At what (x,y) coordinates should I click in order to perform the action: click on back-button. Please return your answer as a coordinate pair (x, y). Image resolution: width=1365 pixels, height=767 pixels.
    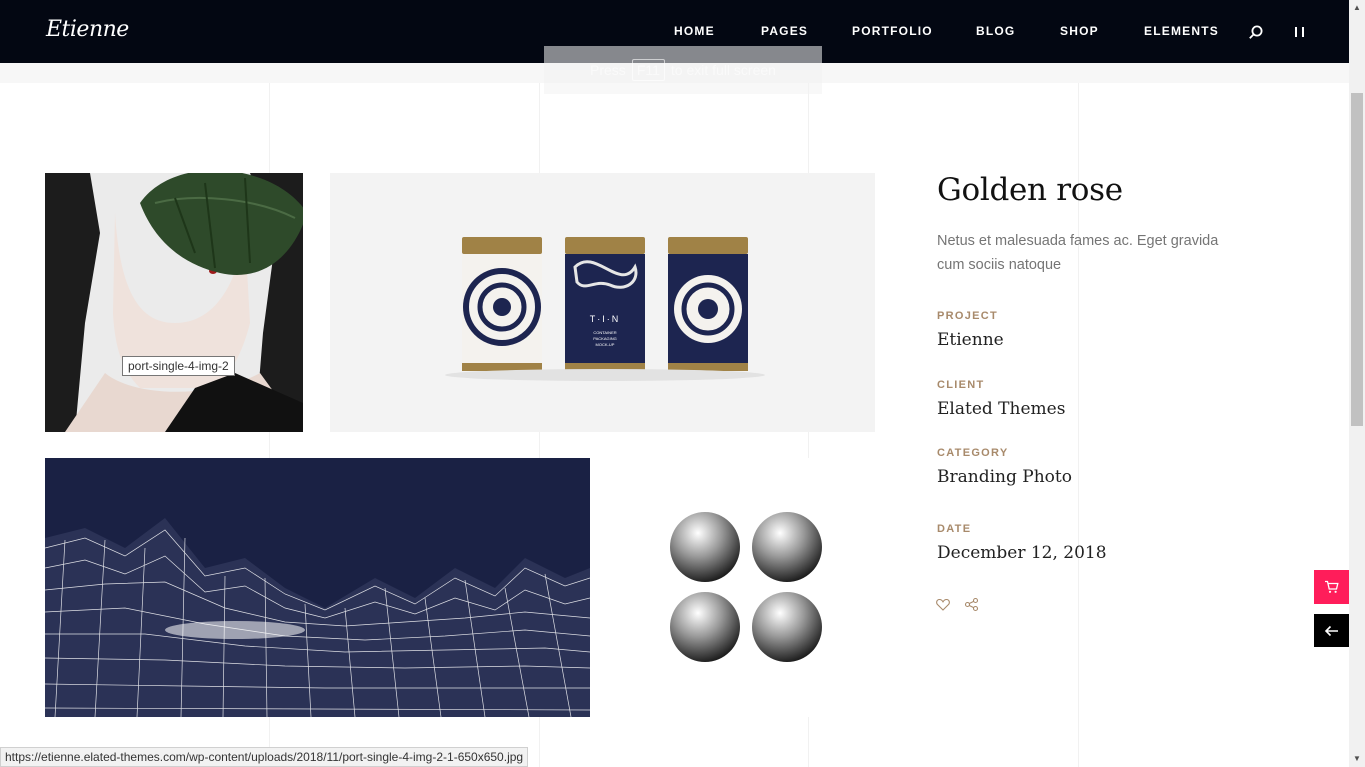
    Looking at the image, I should click on (1331, 630).